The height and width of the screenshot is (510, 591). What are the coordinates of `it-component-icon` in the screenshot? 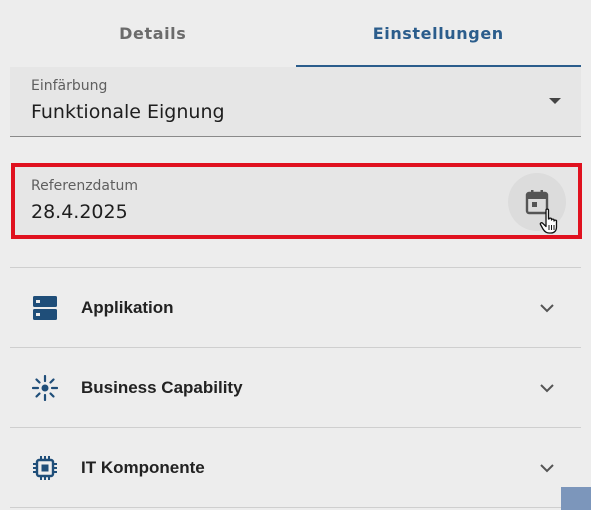 It's located at (45, 468).